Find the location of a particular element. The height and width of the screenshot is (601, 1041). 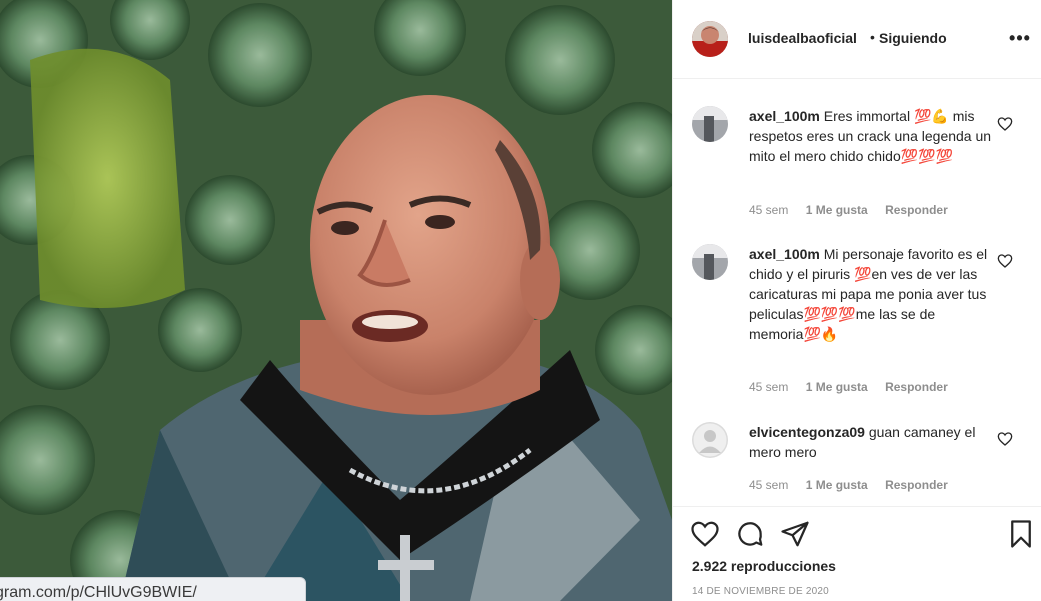

comment-icon is located at coordinates (750, 534).